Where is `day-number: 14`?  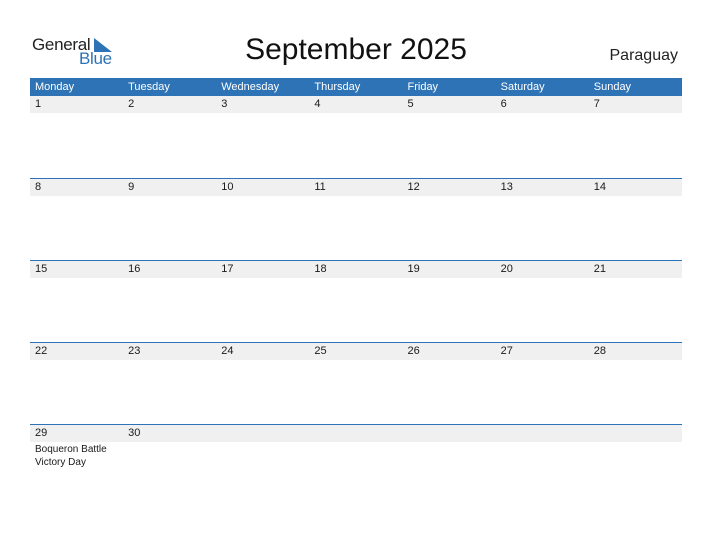 day-number: 14 is located at coordinates (599, 187).